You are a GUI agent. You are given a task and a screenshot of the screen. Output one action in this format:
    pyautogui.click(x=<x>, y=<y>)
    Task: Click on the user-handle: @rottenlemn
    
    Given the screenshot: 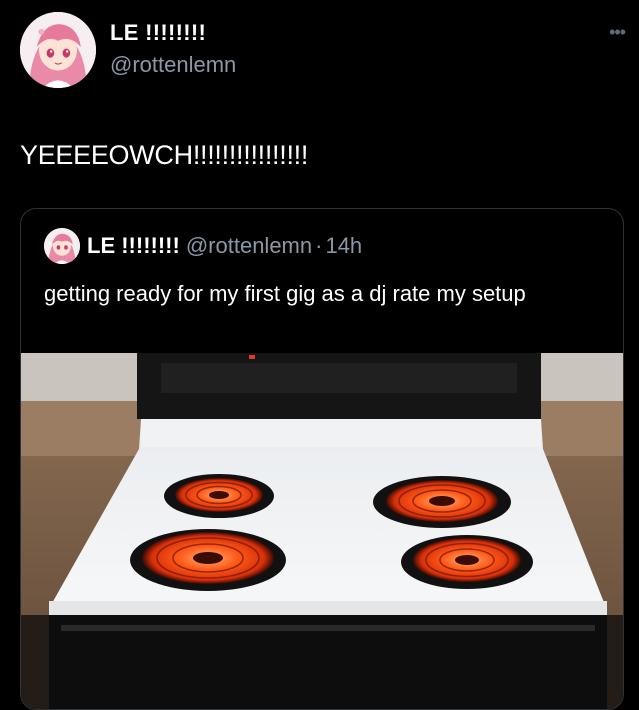 What is the action you would take?
    pyautogui.click(x=173, y=65)
    